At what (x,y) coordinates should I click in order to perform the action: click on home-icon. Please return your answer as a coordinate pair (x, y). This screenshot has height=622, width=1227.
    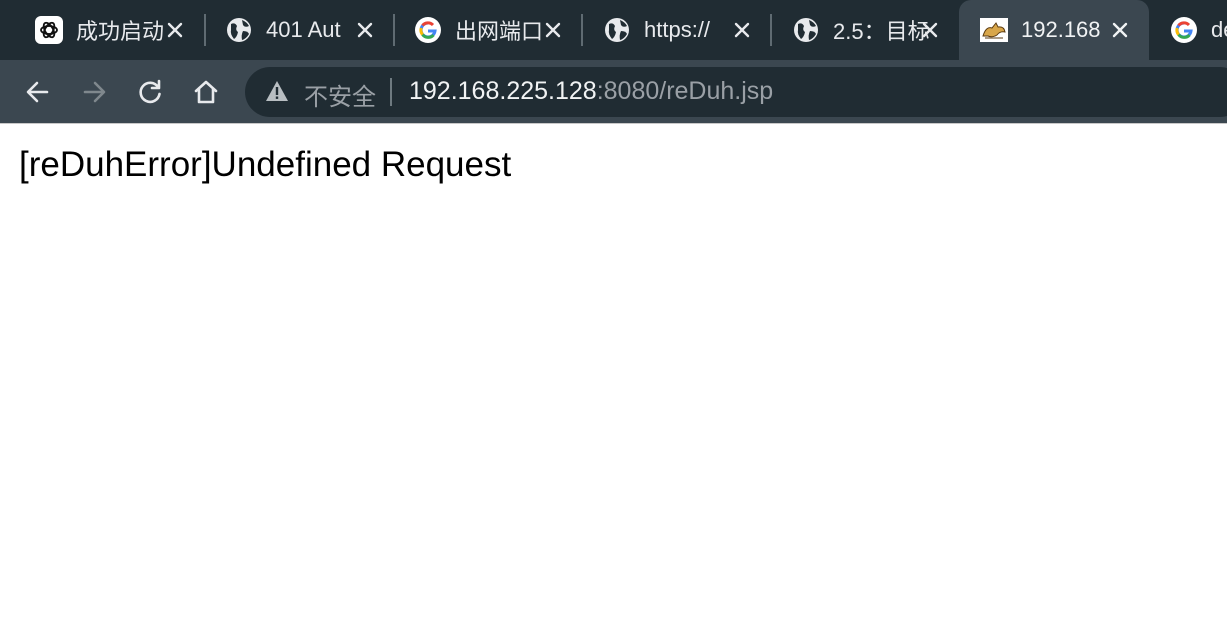
    Looking at the image, I should click on (206, 92).